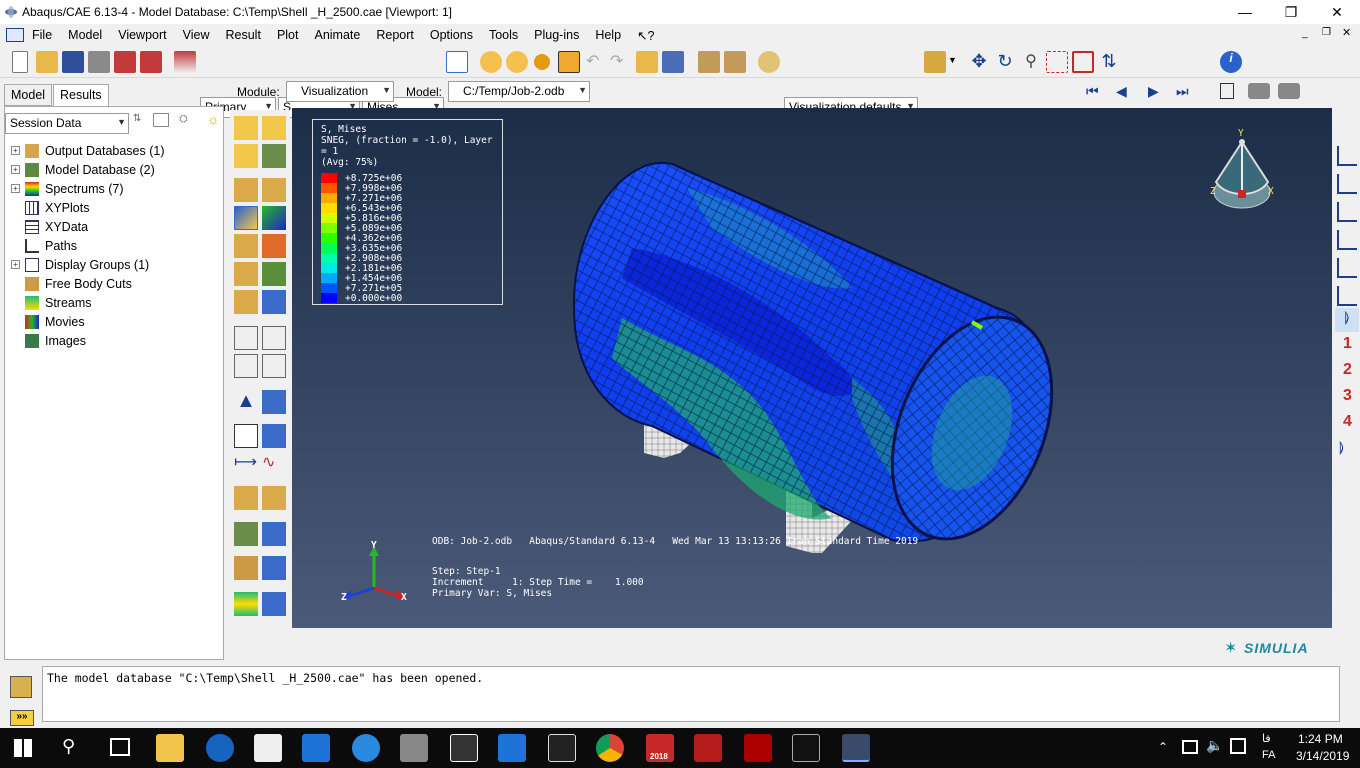  Describe the element at coordinates (735, 62) in the screenshot. I see `ladder-icon` at that location.